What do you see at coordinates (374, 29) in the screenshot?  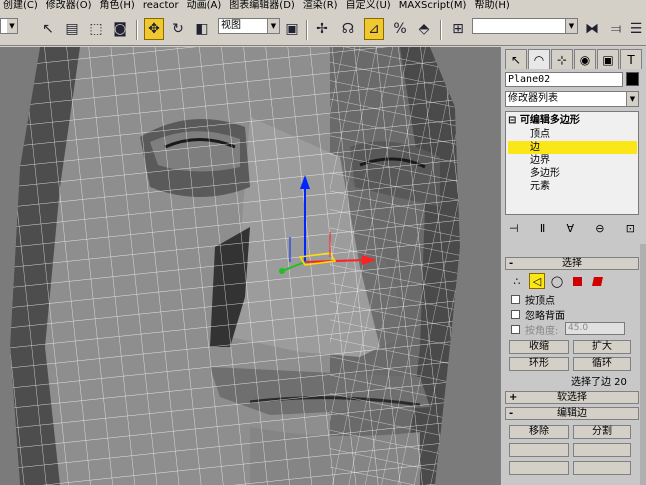 I see `angle-snap-icon: ⊿` at bounding box center [374, 29].